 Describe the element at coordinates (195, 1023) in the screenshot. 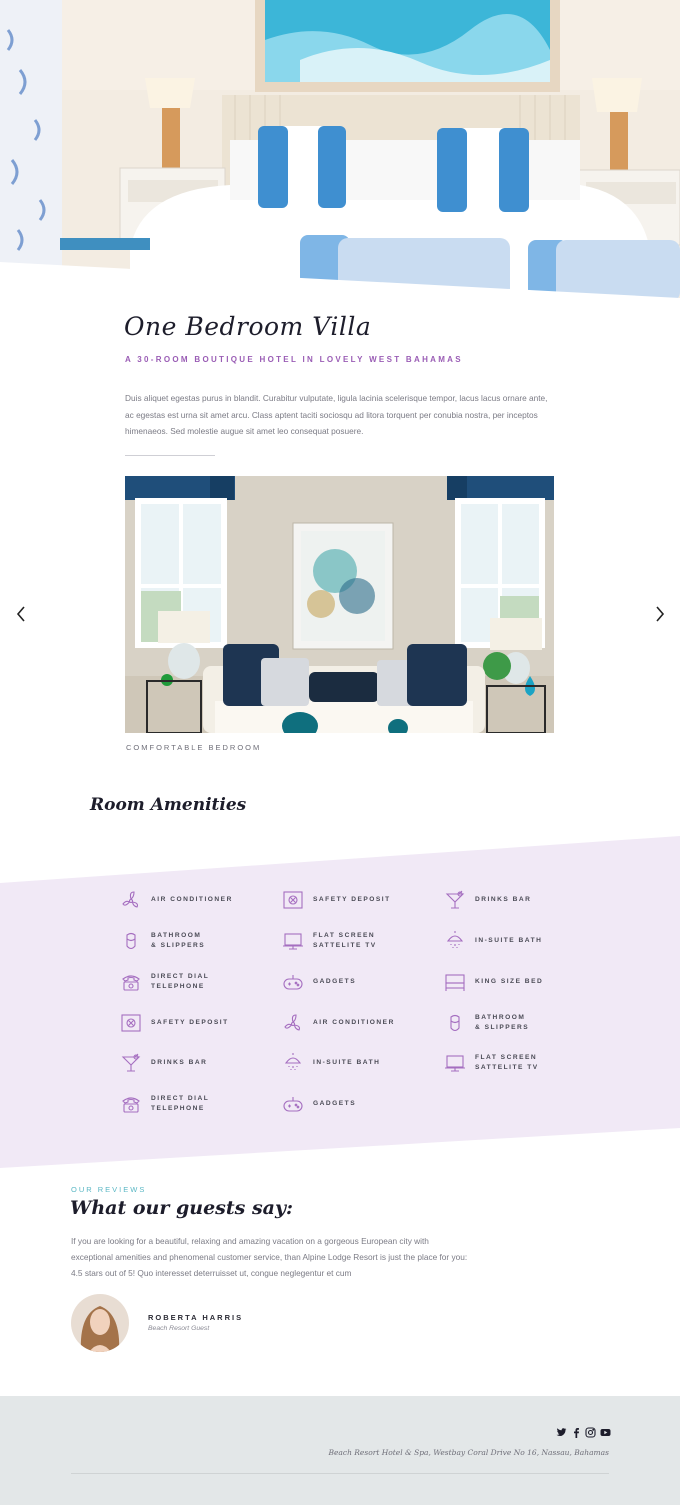

I see `amenity-safety-deposit-2: SAFETY DEPOSIT` at that location.